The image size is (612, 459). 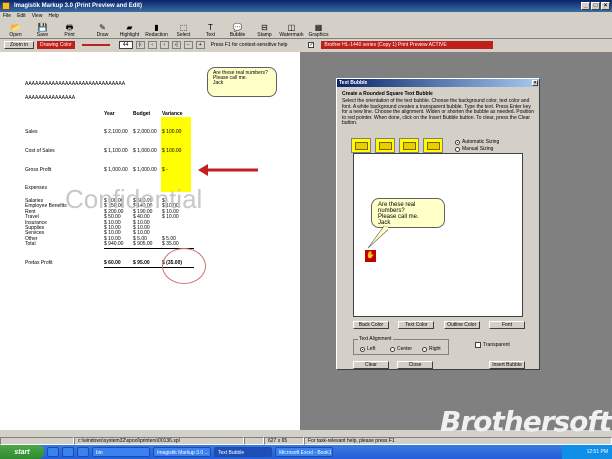 What do you see at coordinates (385, 145) in the screenshot?
I see `bubble-shape-2-icon` at bounding box center [385, 145].